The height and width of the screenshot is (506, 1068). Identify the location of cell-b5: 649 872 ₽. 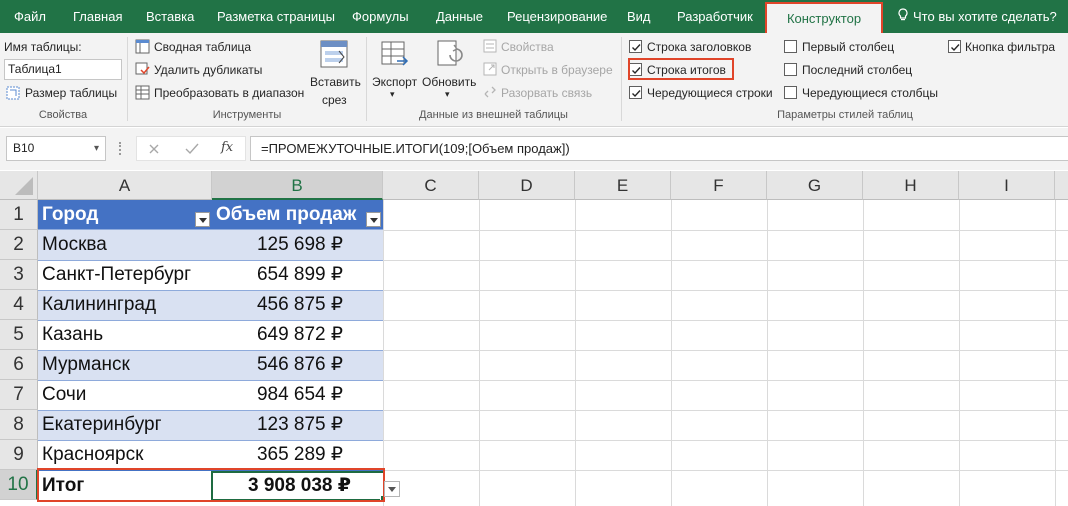
(297, 335).